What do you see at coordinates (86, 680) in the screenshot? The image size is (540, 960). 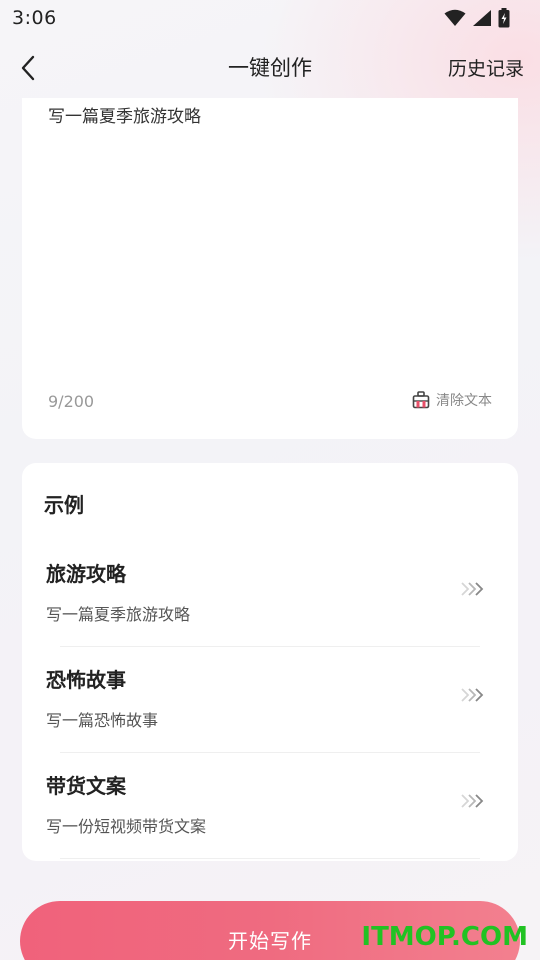 I see `example-title: 恐怖故事` at bounding box center [86, 680].